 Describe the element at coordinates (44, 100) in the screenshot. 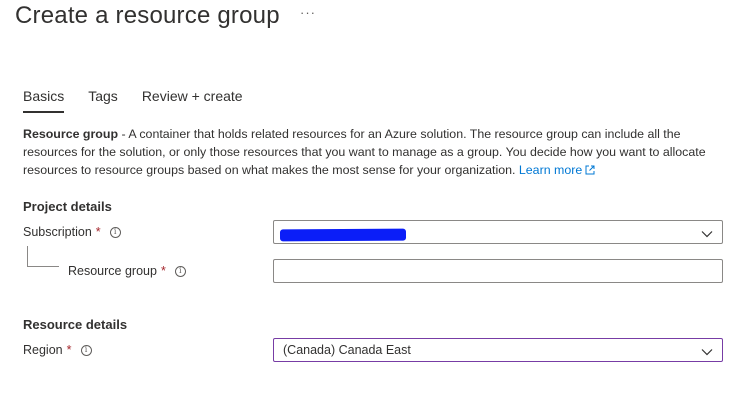

I see `tab-basics: Basics` at that location.